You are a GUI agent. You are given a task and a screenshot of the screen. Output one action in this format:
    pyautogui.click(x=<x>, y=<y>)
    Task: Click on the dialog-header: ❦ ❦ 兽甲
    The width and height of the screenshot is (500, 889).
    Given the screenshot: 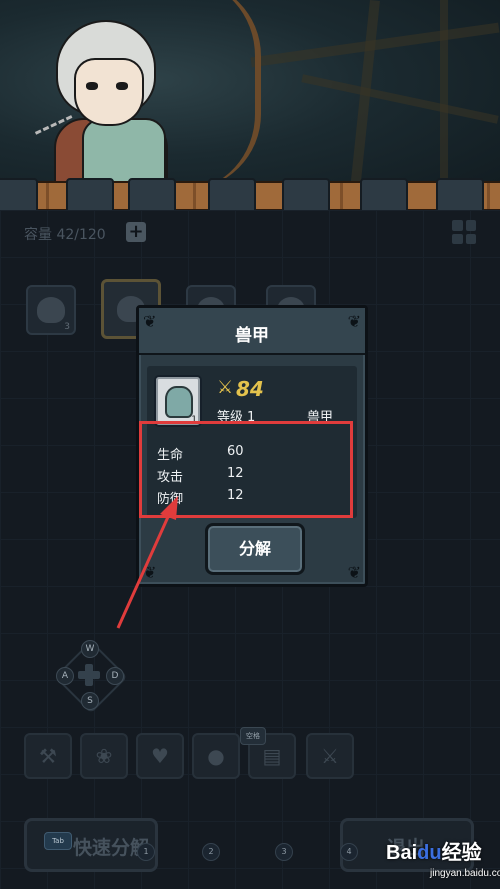 What is the action you would take?
    pyautogui.click(x=252, y=331)
    